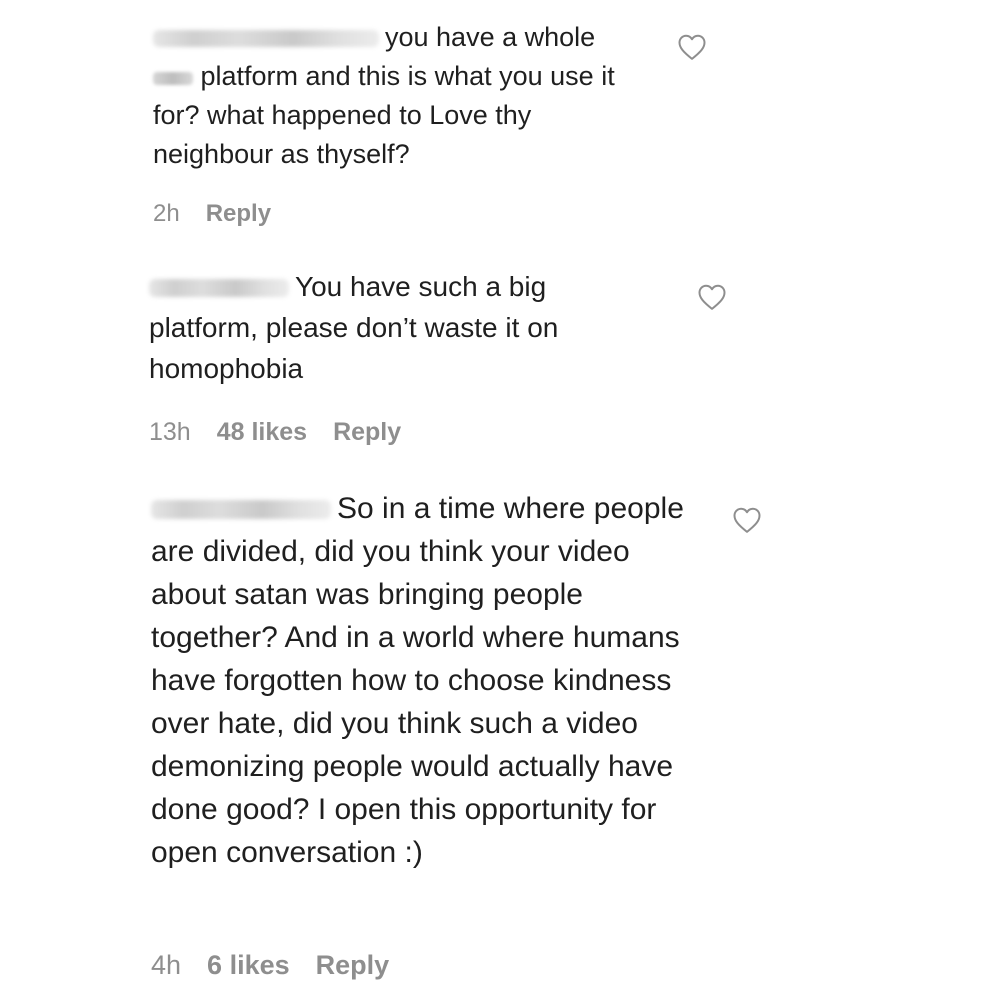 This screenshot has width=1000, height=1000. What do you see at coordinates (166, 213) in the screenshot?
I see `comment-1-time: 2h` at bounding box center [166, 213].